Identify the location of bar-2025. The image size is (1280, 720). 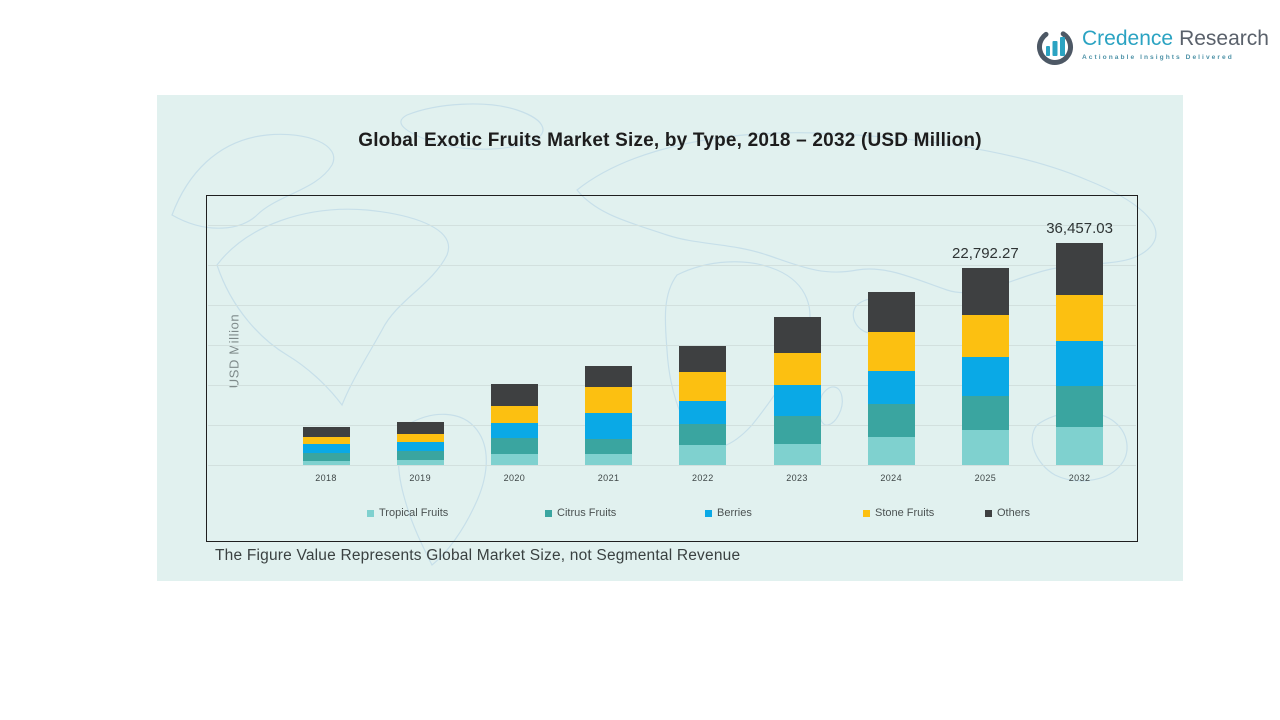
(985, 366).